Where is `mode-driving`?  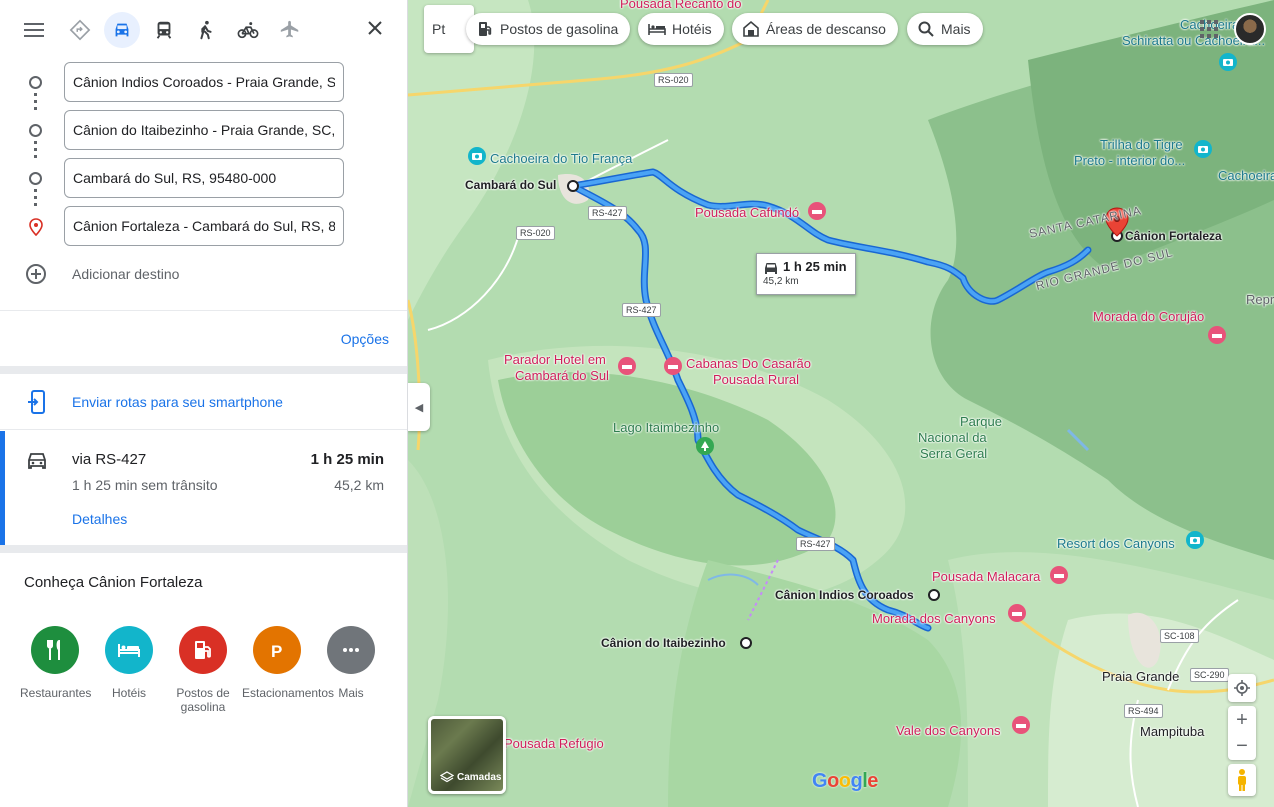
mode-driving is located at coordinates (122, 30).